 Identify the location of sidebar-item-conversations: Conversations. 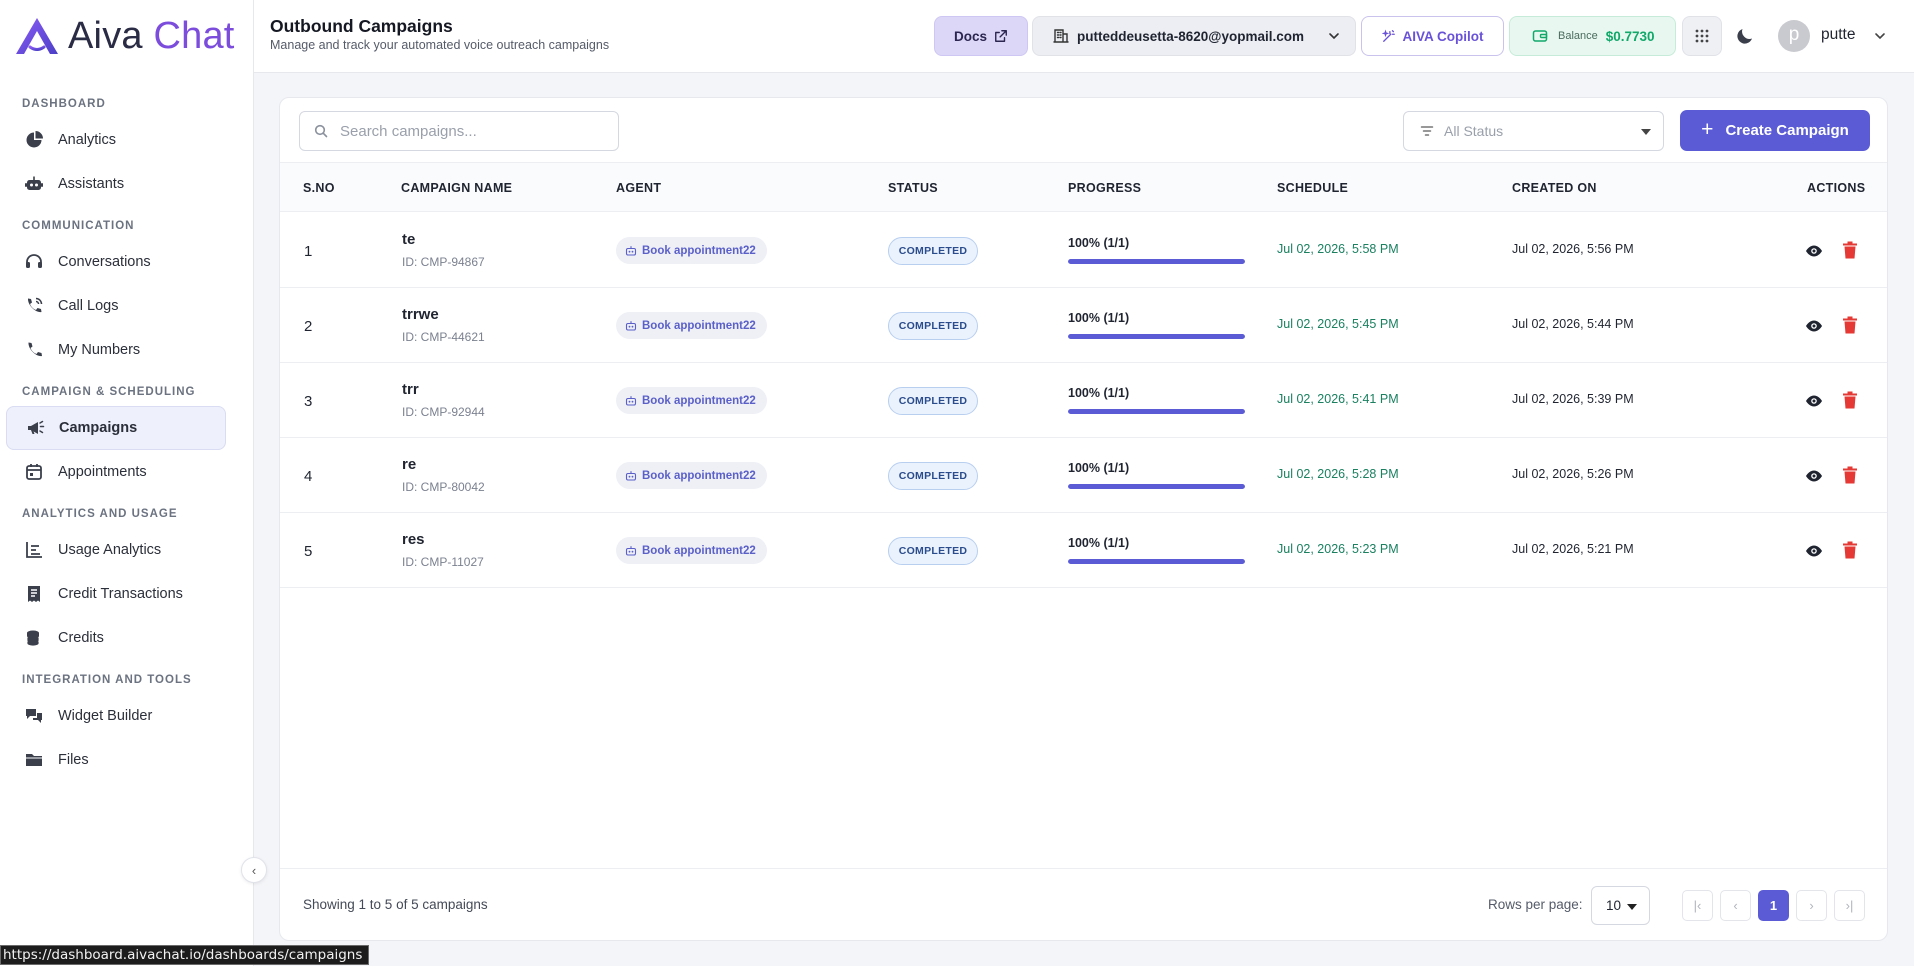
(127, 262).